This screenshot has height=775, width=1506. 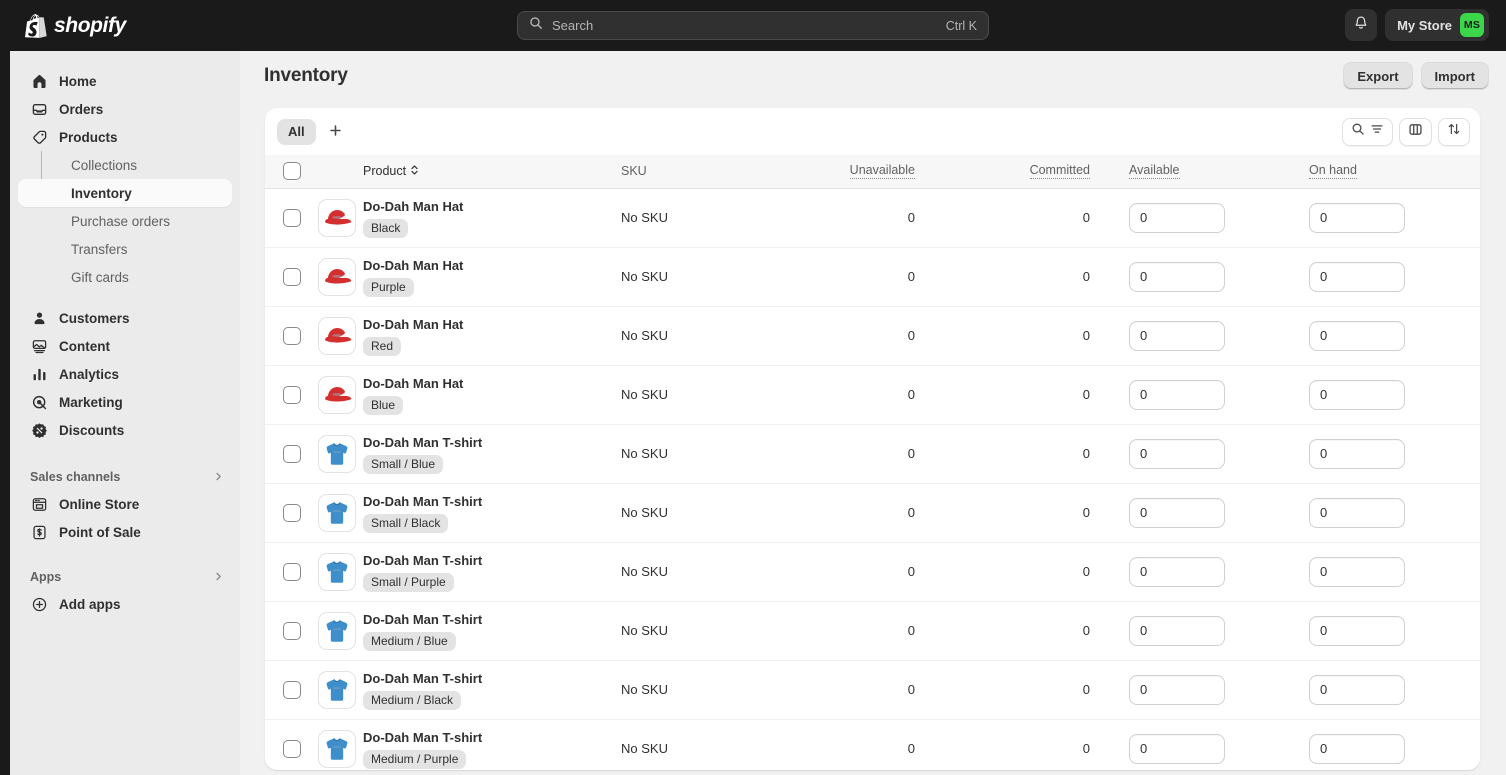 What do you see at coordinates (872, 690) in the screenshot?
I see `table-row: Do-Dah Man T-shirt Medium / Black No SKU 0 0` at bounding box center [872, 690].